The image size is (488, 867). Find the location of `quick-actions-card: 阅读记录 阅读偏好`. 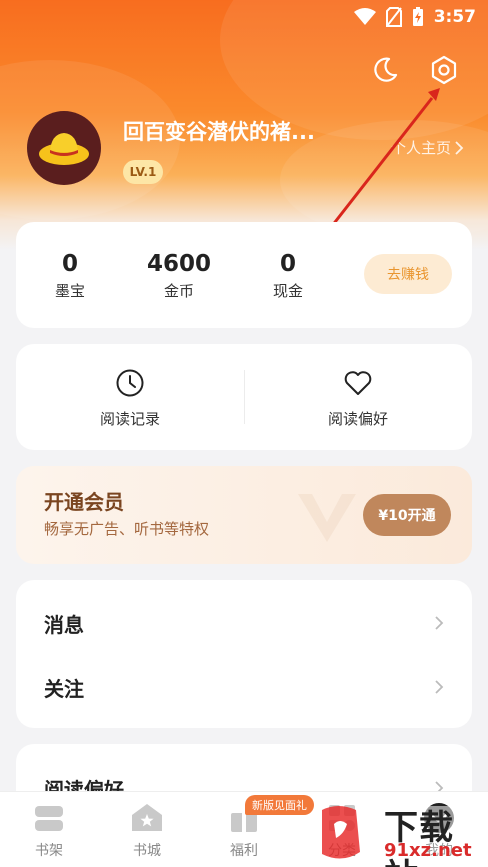

quick-actions-card: 阅读记录 阅读偏好 is located at coordinates (244, 397).